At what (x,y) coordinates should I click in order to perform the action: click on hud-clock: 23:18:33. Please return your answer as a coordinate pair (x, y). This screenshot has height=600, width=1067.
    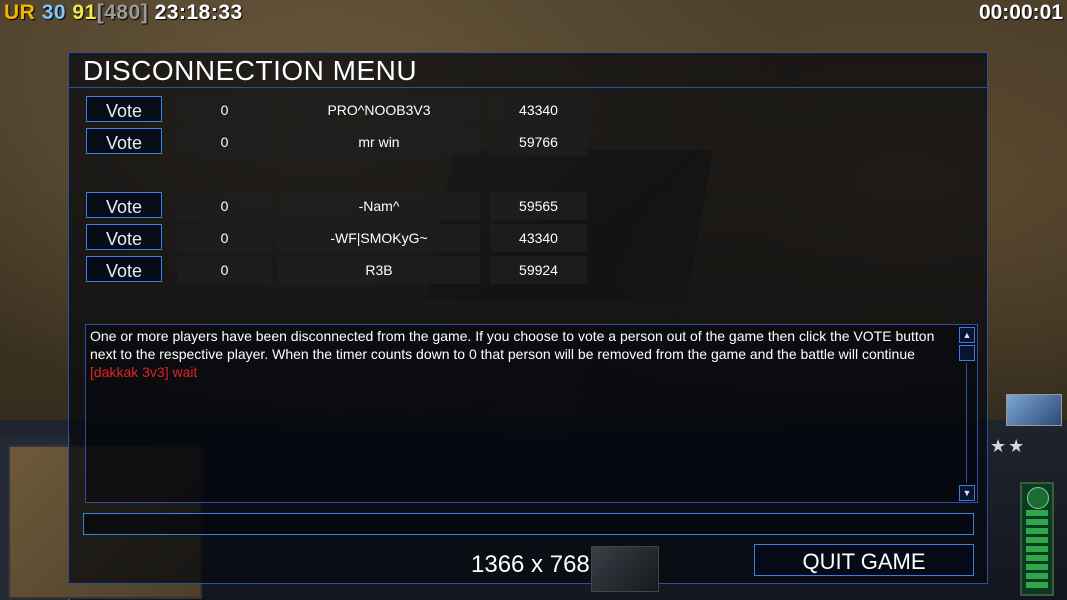
    Looking at the image, I should click on (198, 12).